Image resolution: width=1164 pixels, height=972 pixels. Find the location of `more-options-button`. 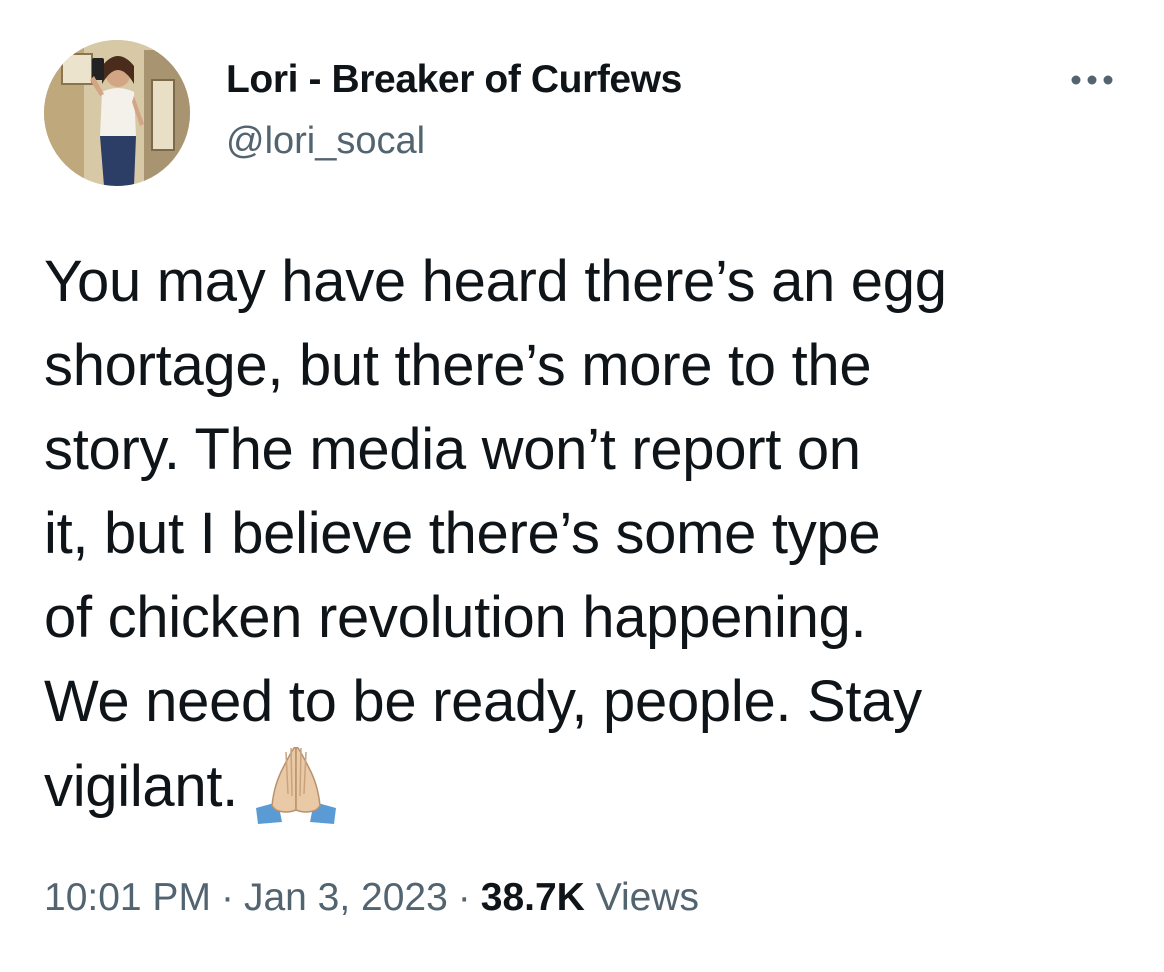

more-options-button is located at coordinates (1092, 80).